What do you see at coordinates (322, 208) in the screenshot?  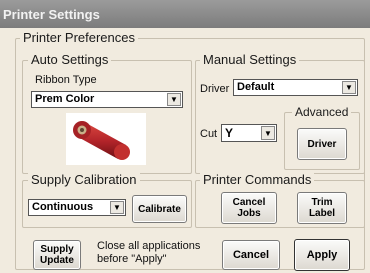 I see `trim-label-button: Trim Label` at bounding box center [322, 208].